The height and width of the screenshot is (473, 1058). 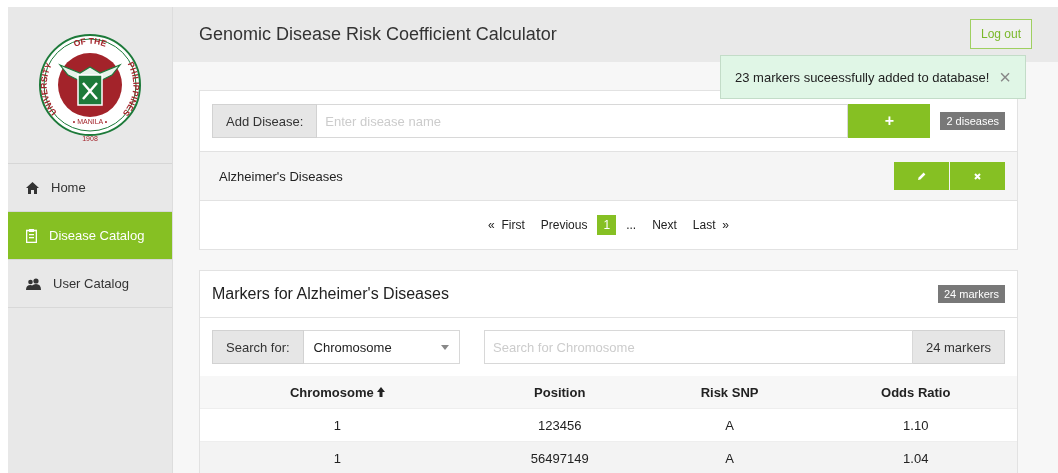 I want to click on column-header: Chromosome, so click(x=337, y=392).